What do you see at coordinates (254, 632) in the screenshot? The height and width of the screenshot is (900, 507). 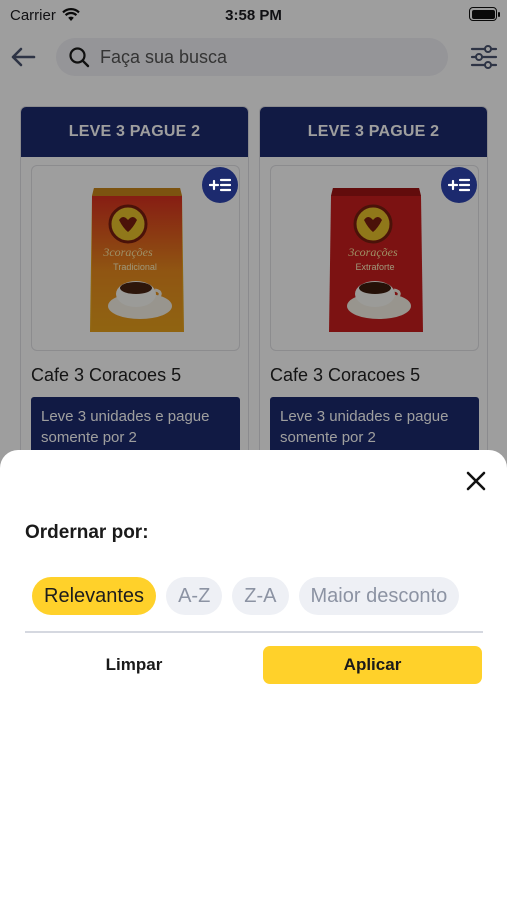 I see `divider` at bounding box center [254, 632].